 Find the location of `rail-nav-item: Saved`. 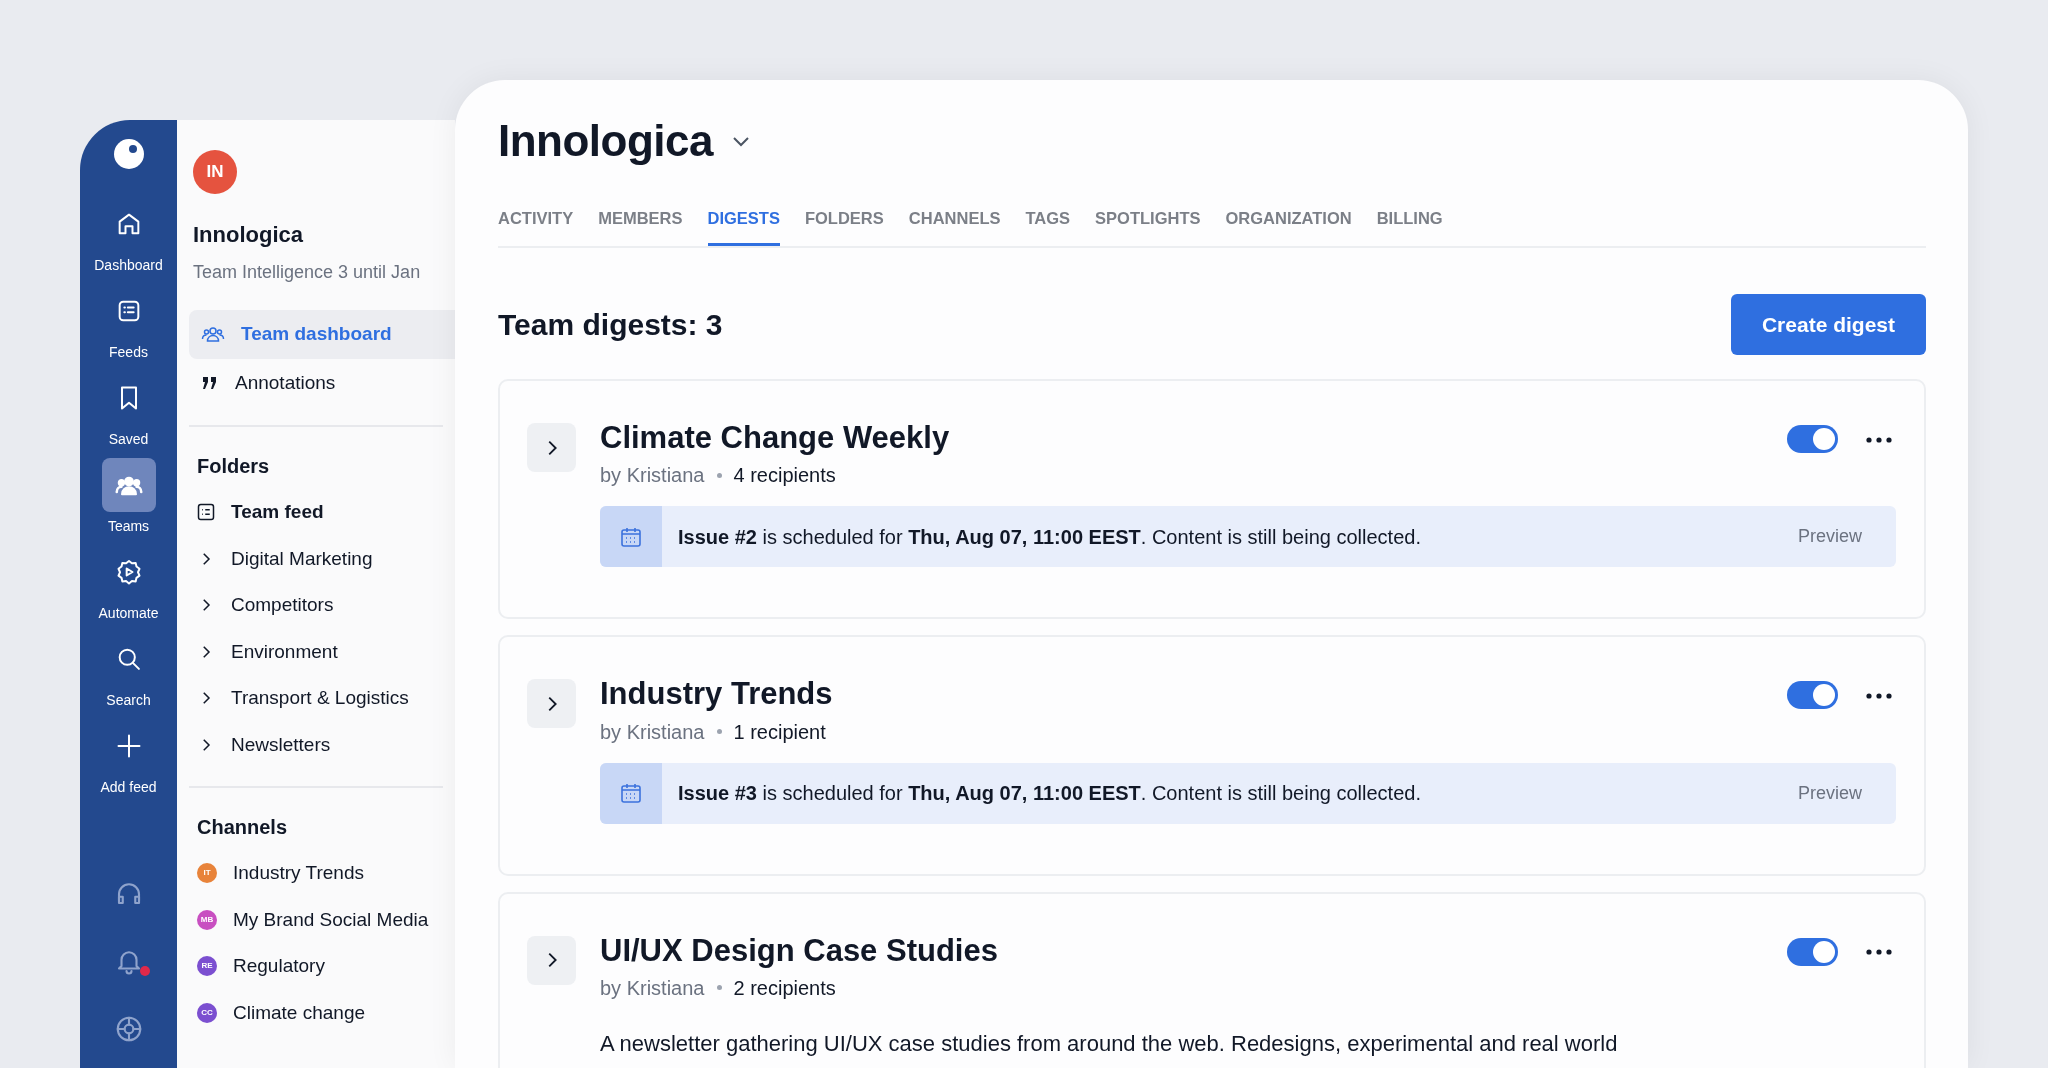

rail-nav-item: Saved is located at coordinates (128, 411).